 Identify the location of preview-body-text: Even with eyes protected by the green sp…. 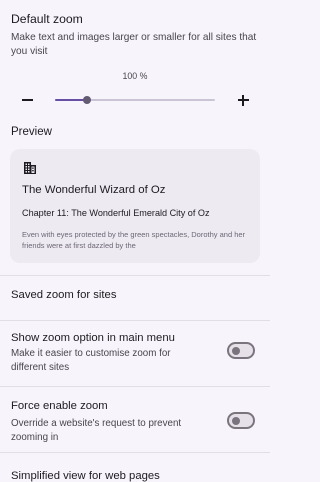
(134, 240).